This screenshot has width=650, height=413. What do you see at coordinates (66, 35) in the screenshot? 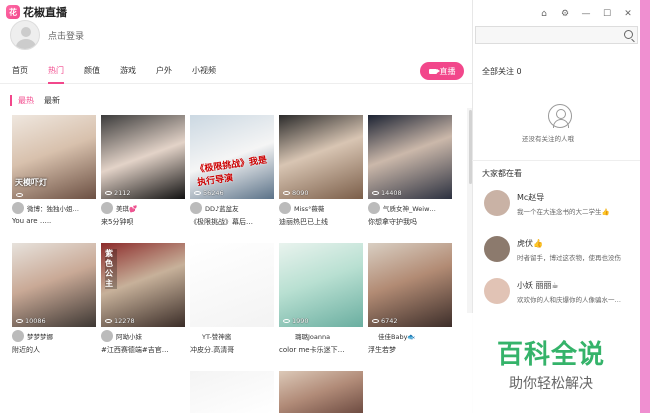
I see `login-link: 点击登录` at bounding box center [66, 35].